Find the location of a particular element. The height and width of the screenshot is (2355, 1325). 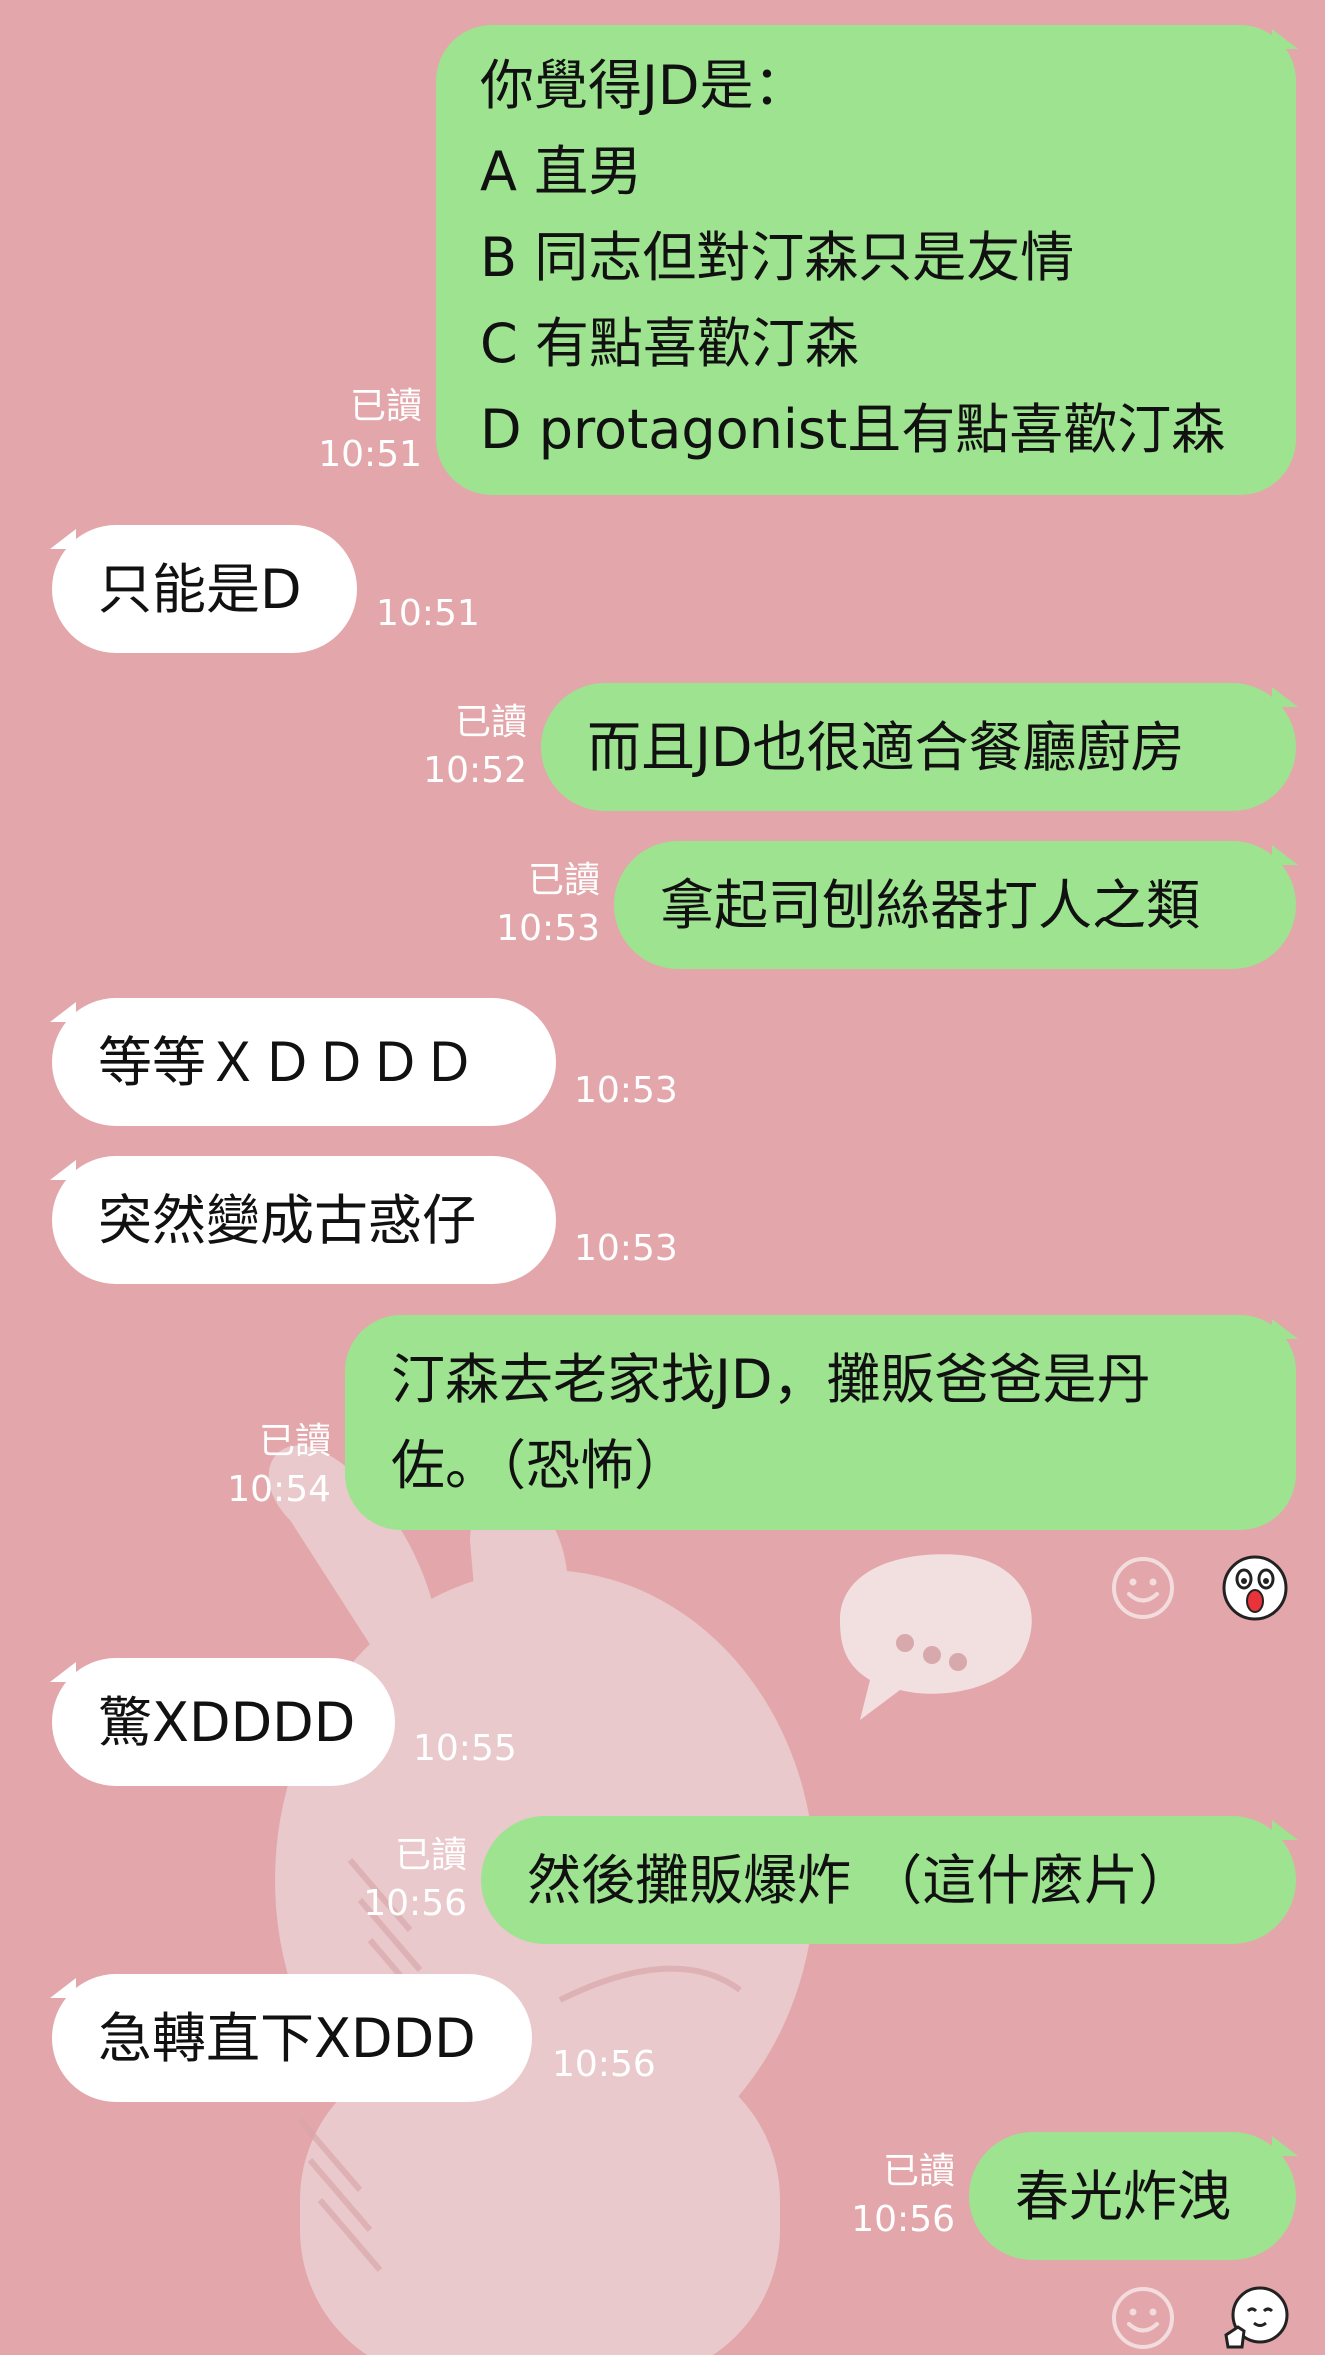

thumbs-up-sticker is located at coordinates (1255, 2318).